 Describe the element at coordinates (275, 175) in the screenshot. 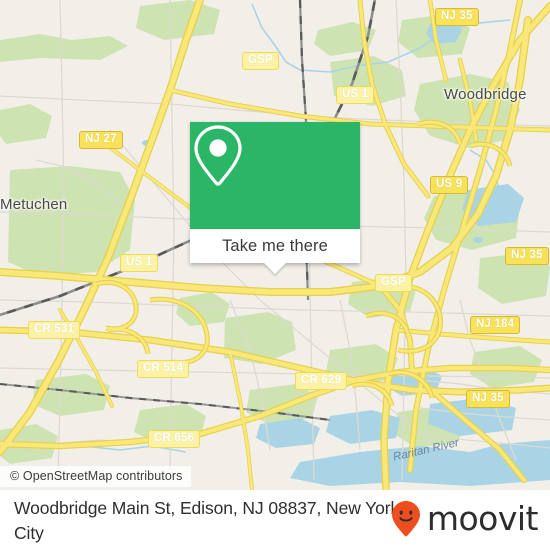

I see `callout-pin-panel` at that location.